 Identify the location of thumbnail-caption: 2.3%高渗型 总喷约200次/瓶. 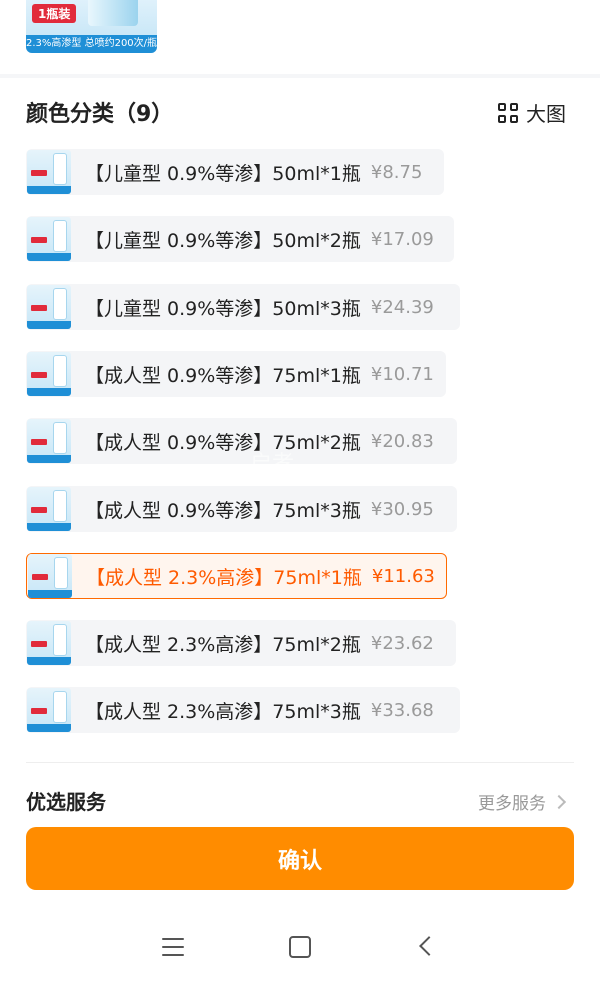
(91, 44).